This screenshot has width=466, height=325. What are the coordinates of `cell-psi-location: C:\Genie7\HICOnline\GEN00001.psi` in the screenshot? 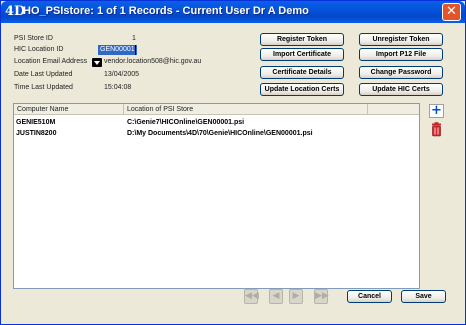 It's located at (186, 122).